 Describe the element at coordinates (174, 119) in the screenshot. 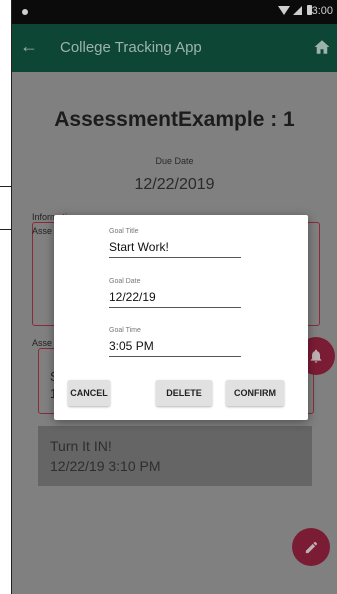

I see `assessment-title: AssessmentExample : 1` at that location.